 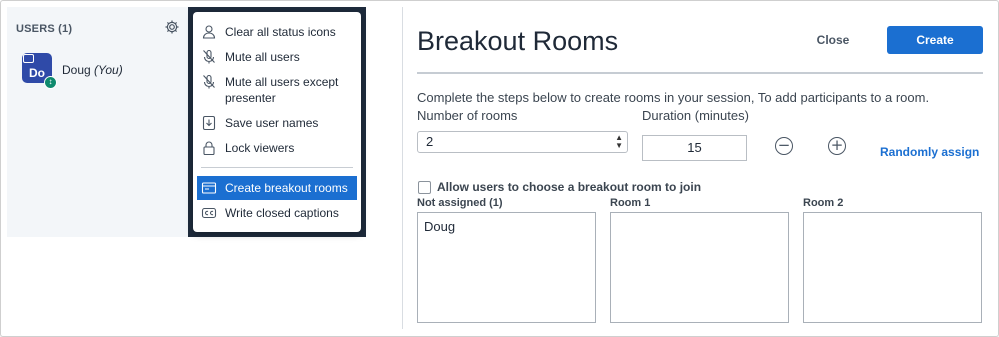 I want to click on menu-item-save-names: Save user names, so click(x=277, y=123).